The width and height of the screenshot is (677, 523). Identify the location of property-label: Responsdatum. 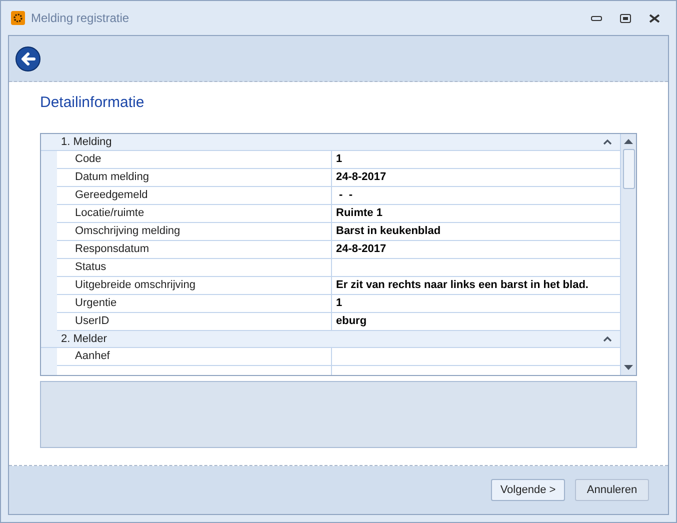
(194, 249).